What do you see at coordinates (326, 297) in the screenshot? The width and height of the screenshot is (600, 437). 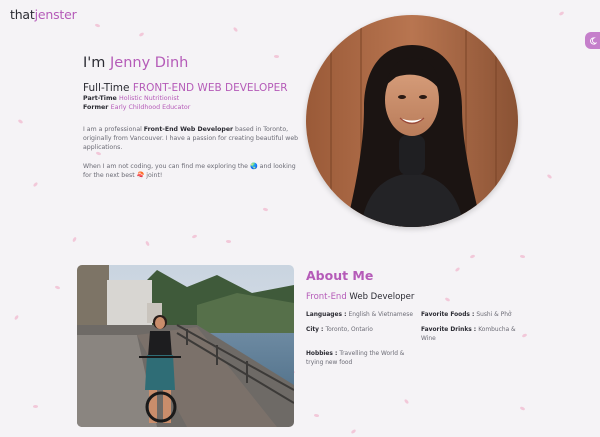 I see `about-sub-accent: Front-End` at bounding box center [326, 297].